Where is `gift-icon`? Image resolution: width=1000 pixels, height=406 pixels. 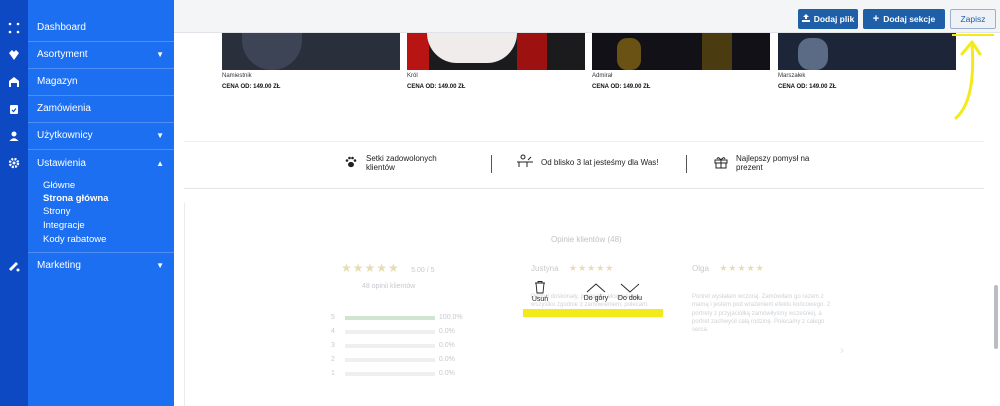 gift-icon is located at coordinates (721, 163).